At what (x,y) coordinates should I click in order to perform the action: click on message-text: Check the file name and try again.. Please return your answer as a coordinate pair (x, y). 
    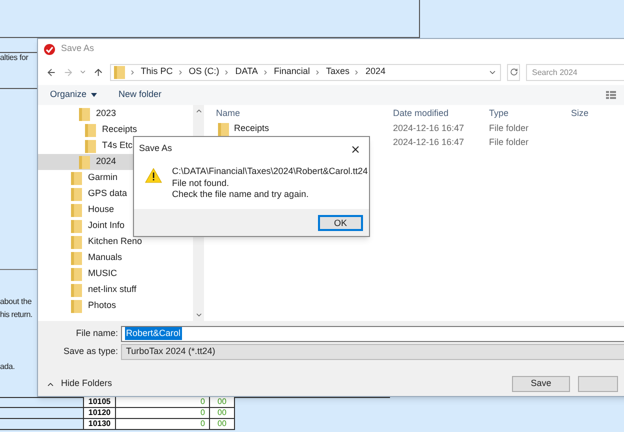
    Looking at the image, I should click on (241, 194).